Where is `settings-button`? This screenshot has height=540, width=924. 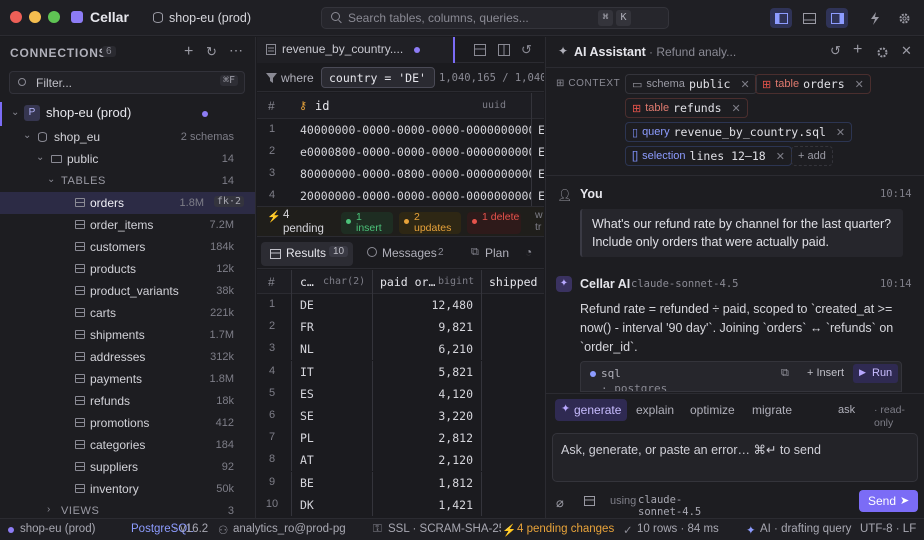
settings-button is located at coordinates (904, 18).